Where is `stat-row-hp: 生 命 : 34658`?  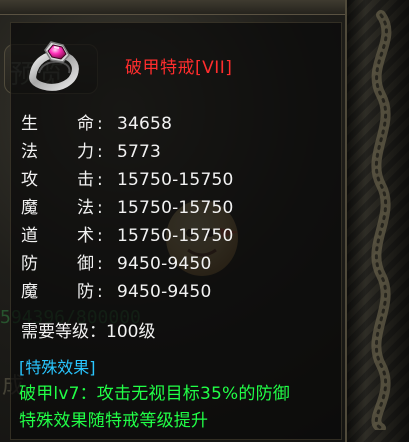
stat-row-hp: 生 命 : 34658 is located at coordinates (176, 124).